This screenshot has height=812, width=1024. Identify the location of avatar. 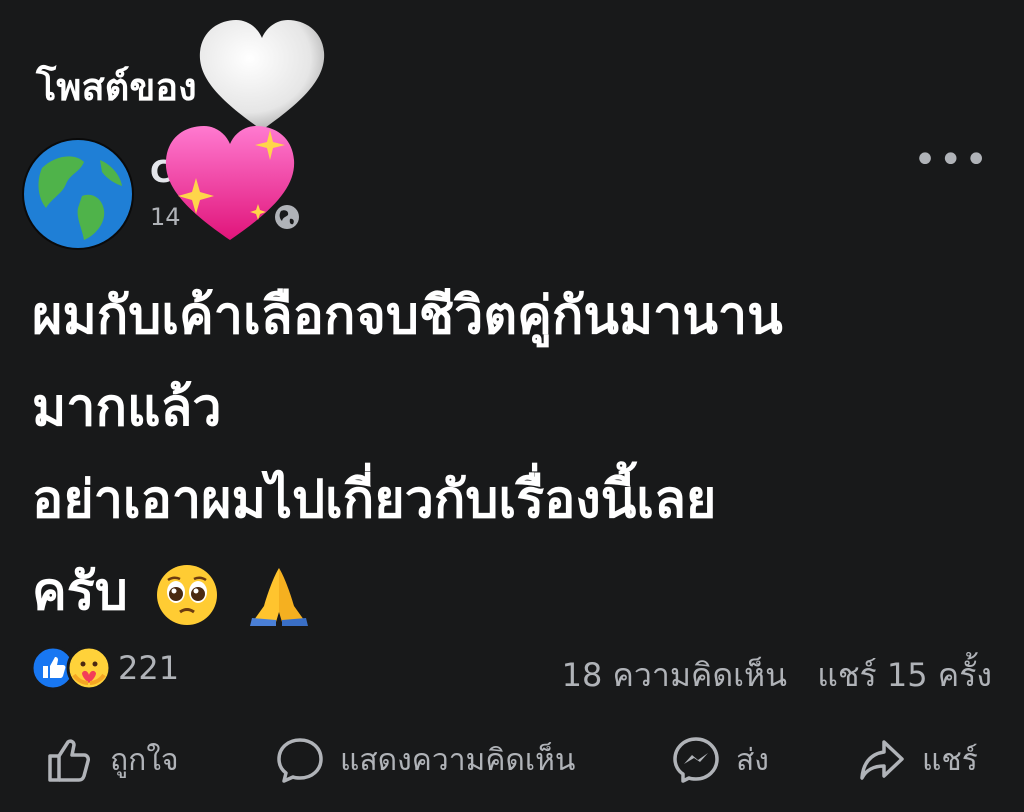
(78, 194).